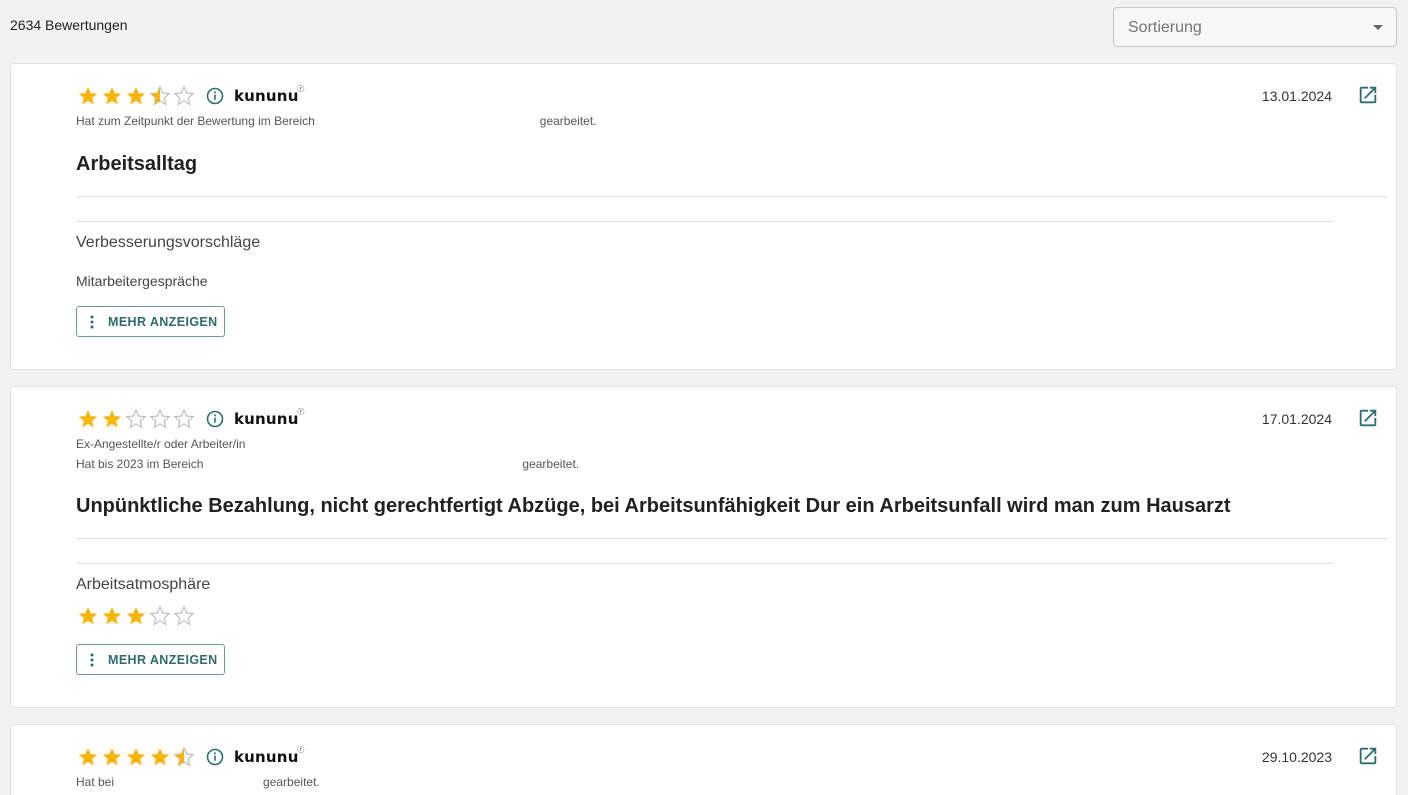 The height and width of the screenshot is (795, 1408). Describe the element at coordinates (1296, 96) in the screenshot. I see `review-date: 13.01.2024` at that location.